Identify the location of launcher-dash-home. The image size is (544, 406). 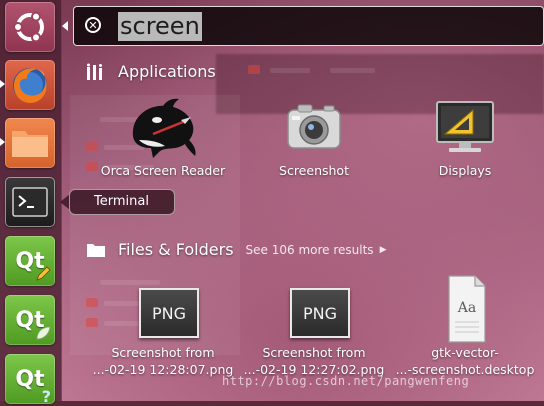
(30, 27).